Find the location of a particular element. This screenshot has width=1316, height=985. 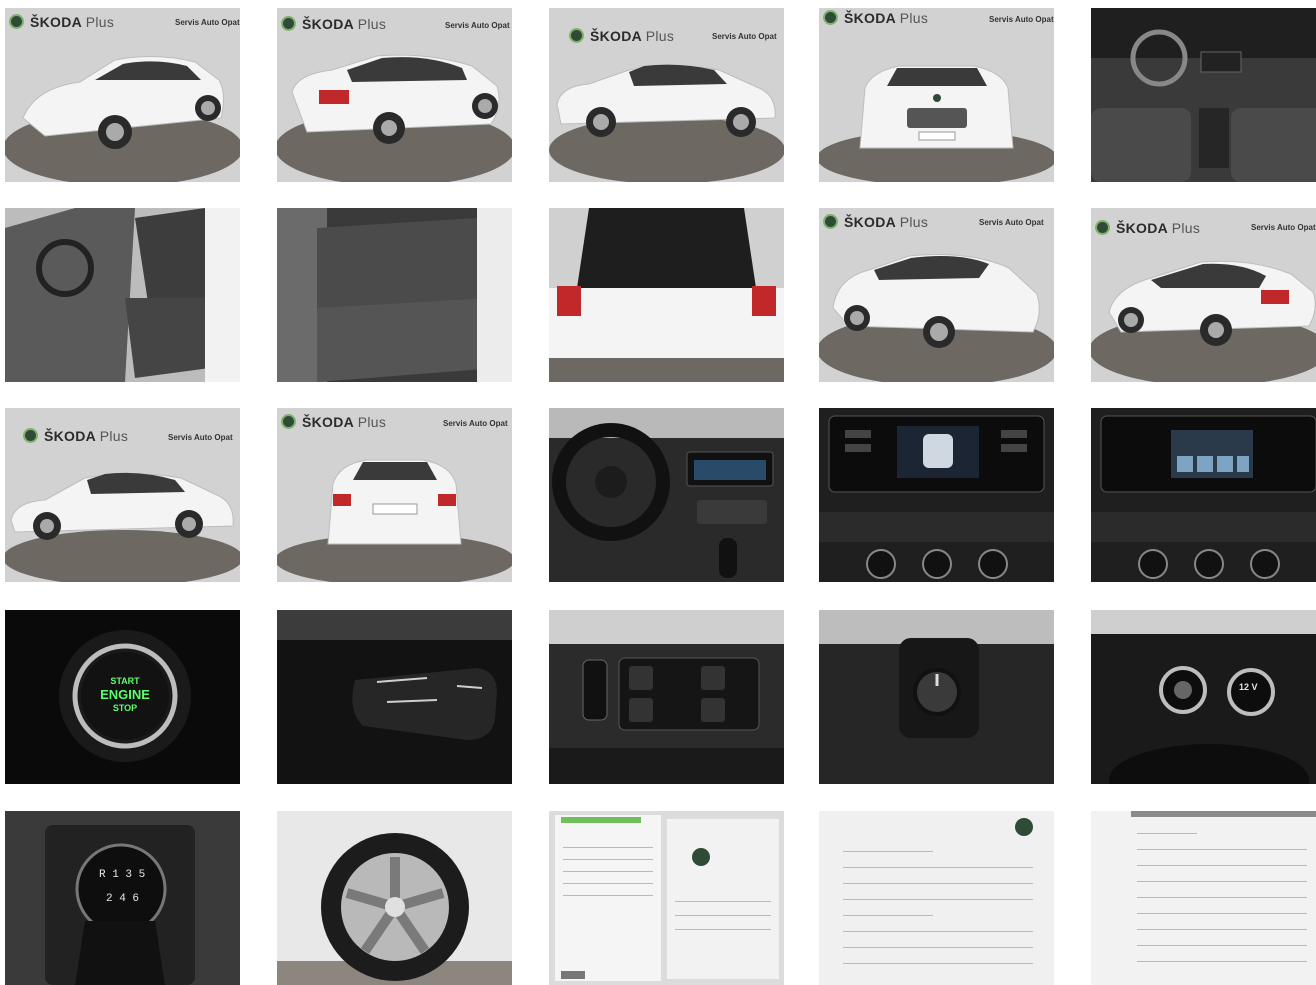

thumbnail-wheel is located at coordinates (394, 898).